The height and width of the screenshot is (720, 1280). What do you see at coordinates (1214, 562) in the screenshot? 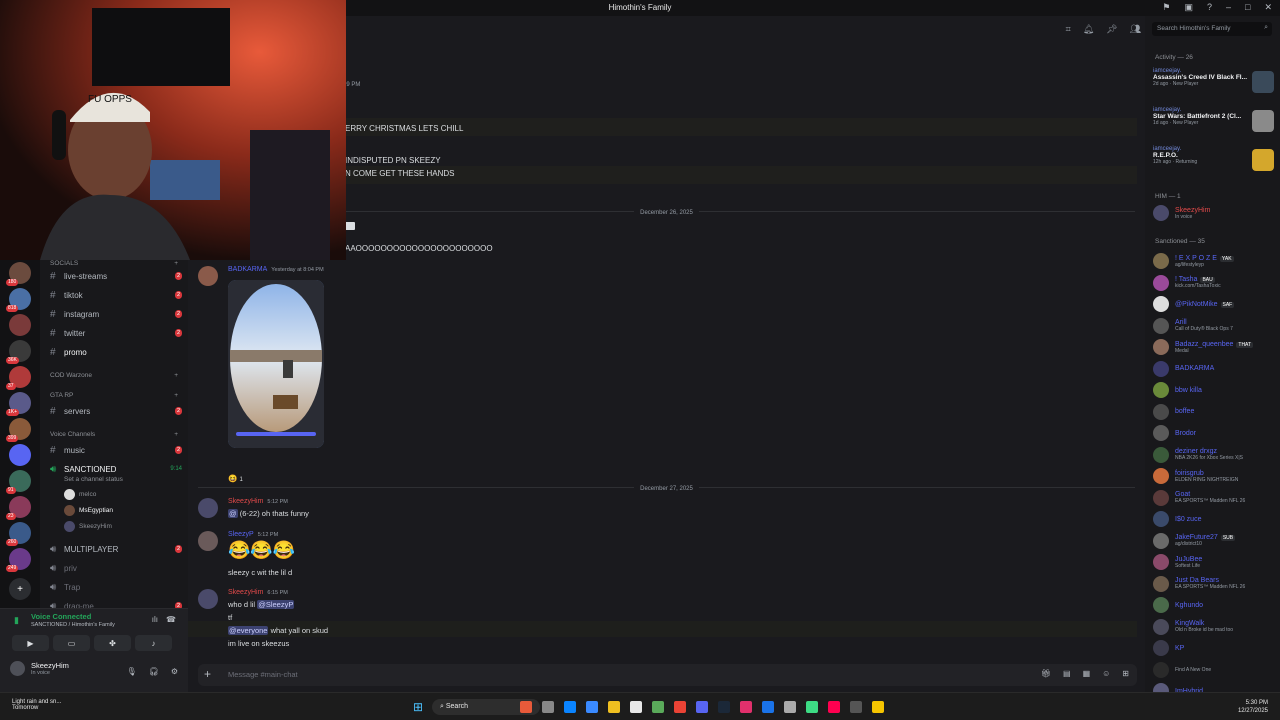
I see `member-item: JuJuBee Softest Life` at bounding box center [1214, 562].